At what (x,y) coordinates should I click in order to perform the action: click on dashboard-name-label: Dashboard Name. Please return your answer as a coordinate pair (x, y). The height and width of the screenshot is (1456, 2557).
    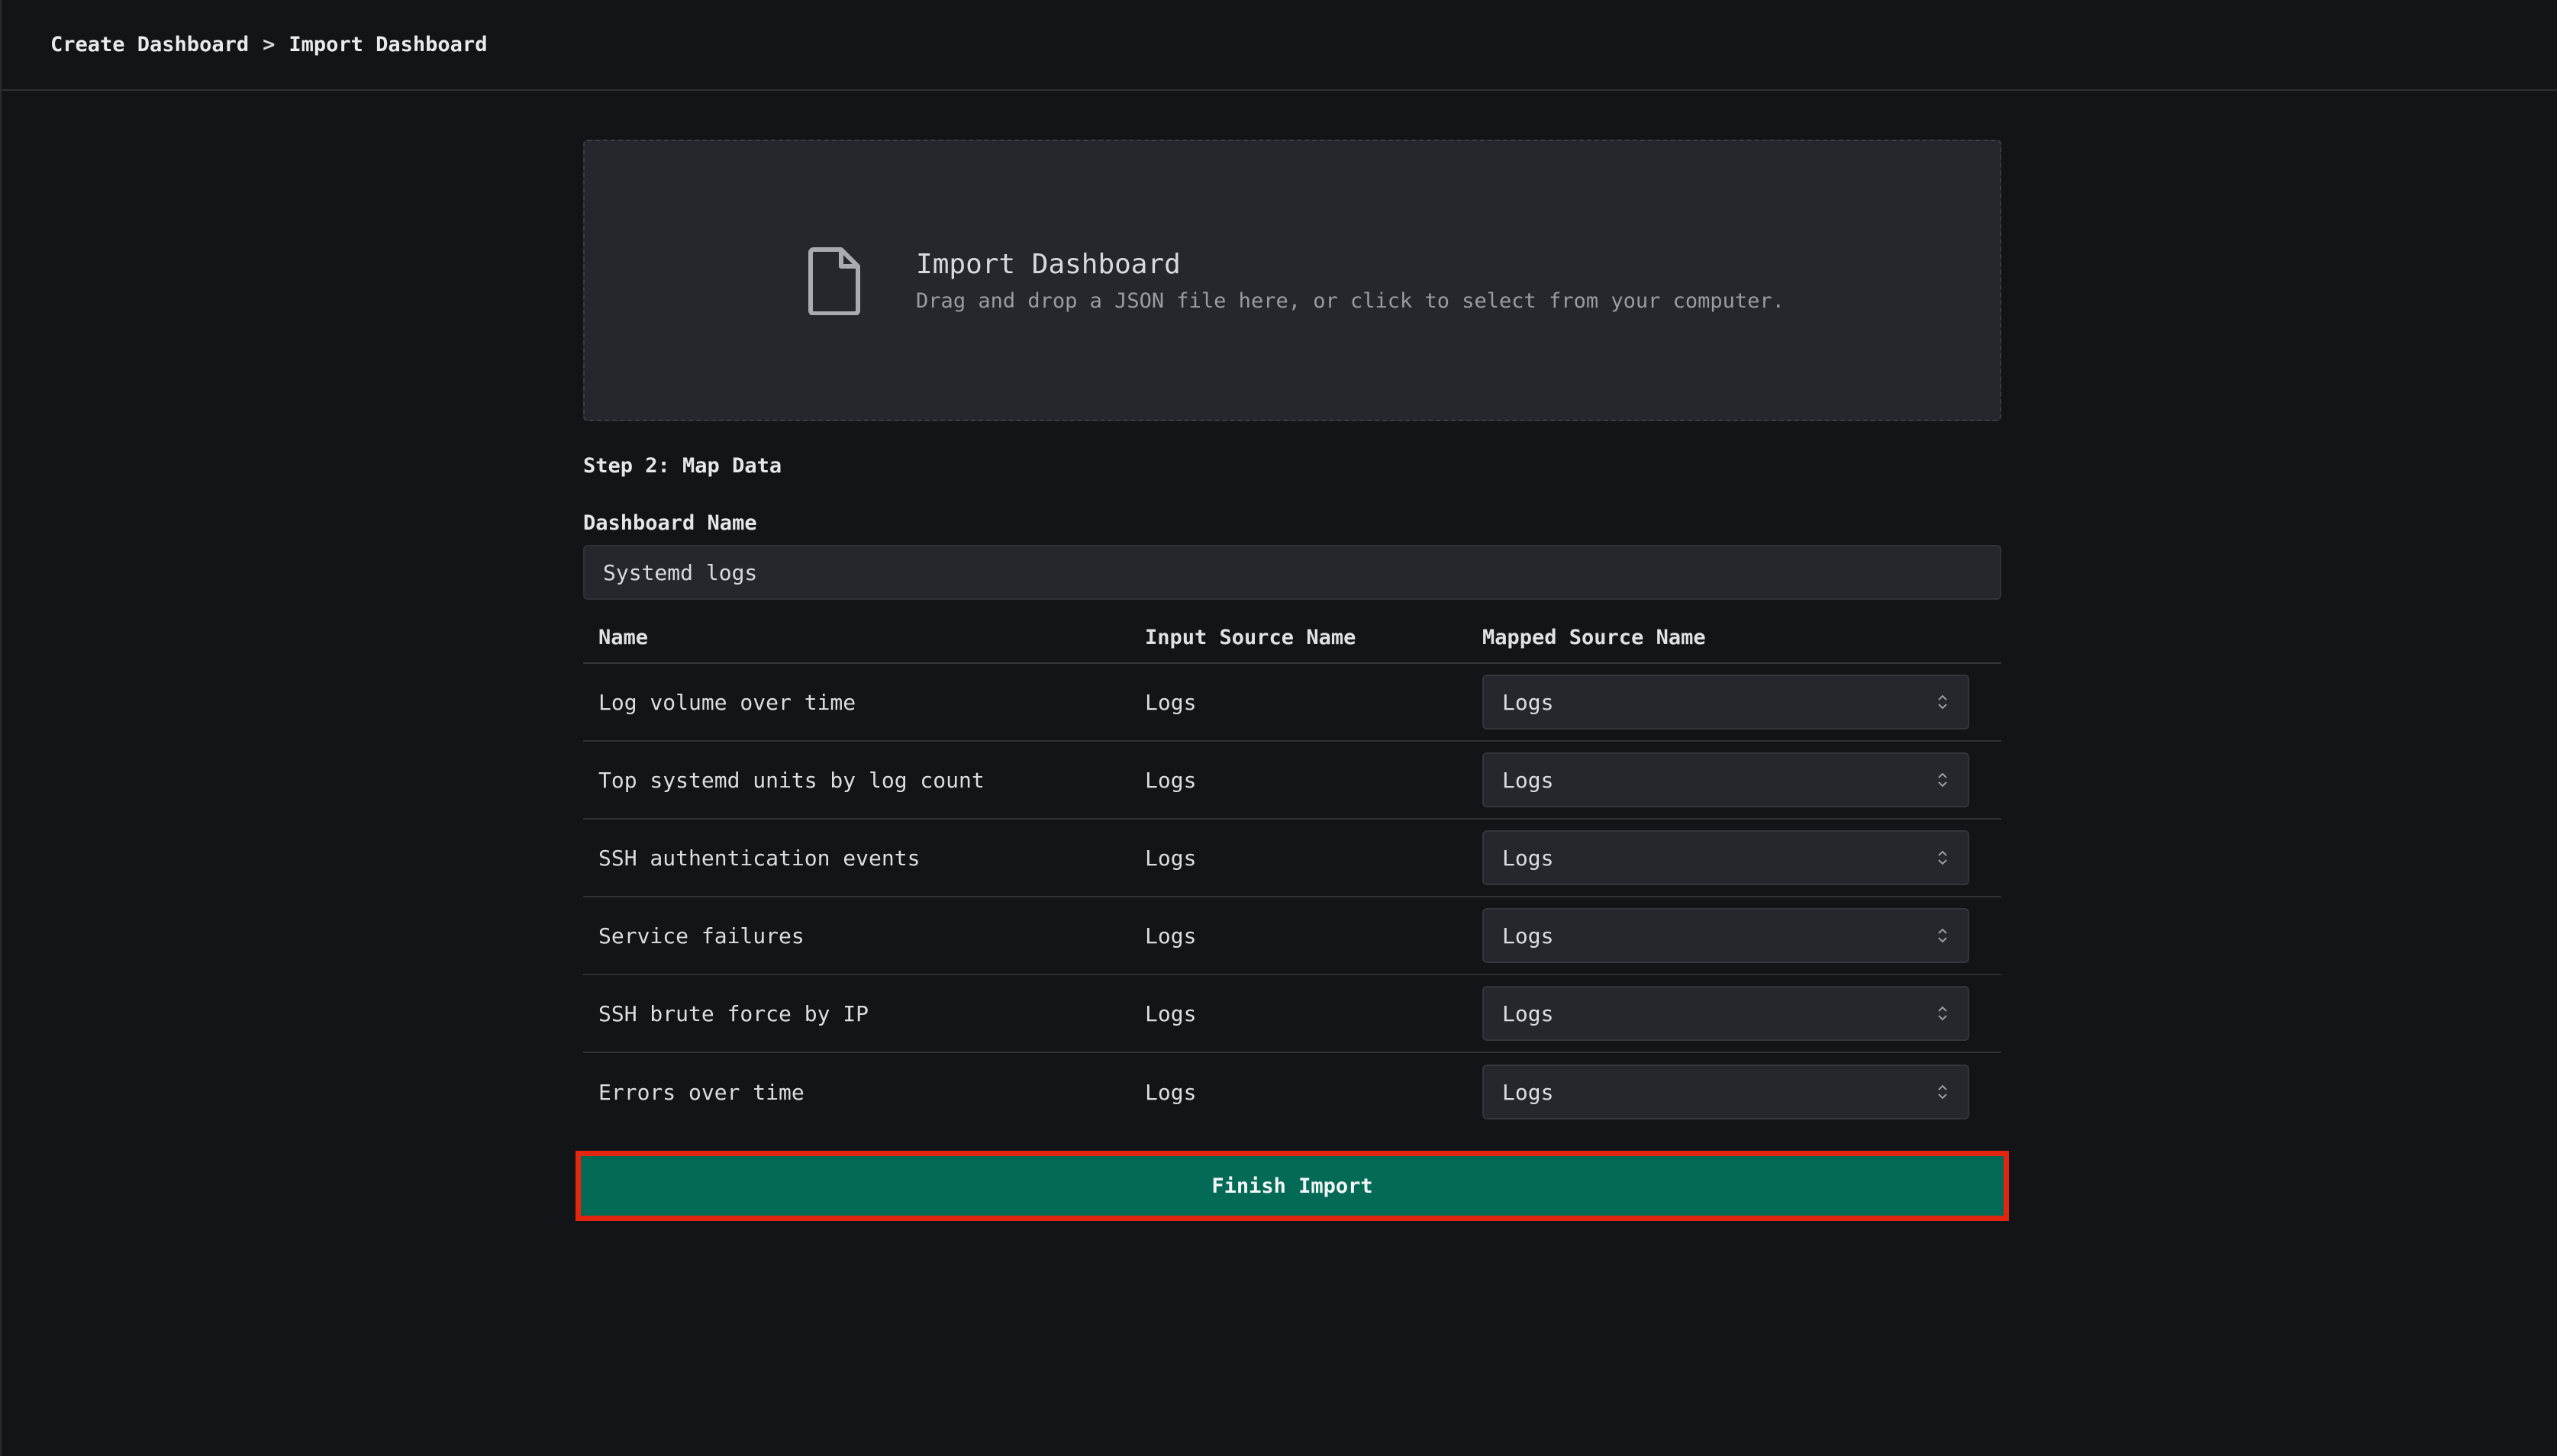
    Looking at the image, I should click on (670, 523).